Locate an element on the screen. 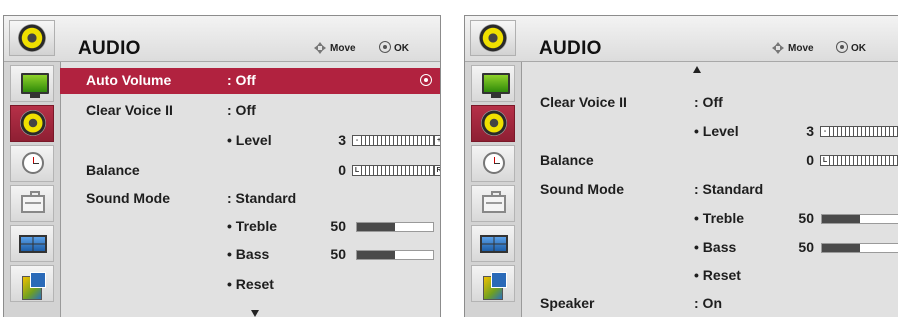  row-label: Speaker is located at coordinates (567, 303).